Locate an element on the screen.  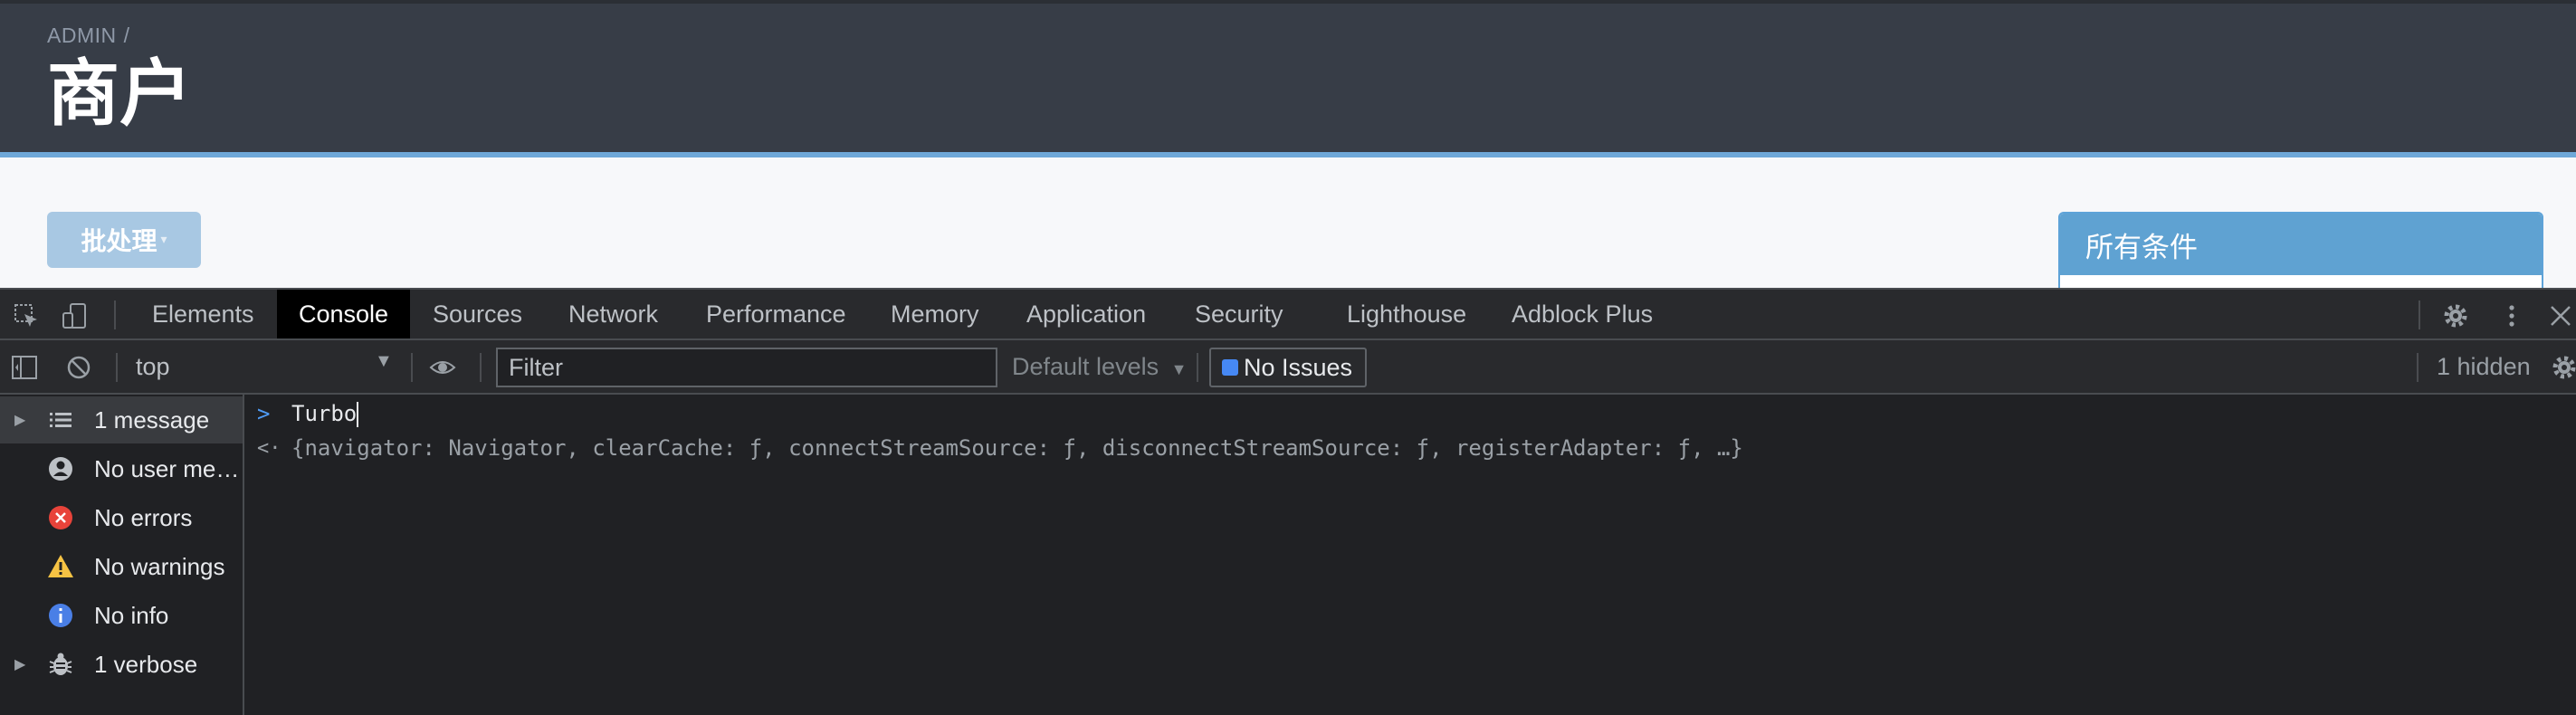
console-input-line: > Turbo is located at coordinates (1410, 413).